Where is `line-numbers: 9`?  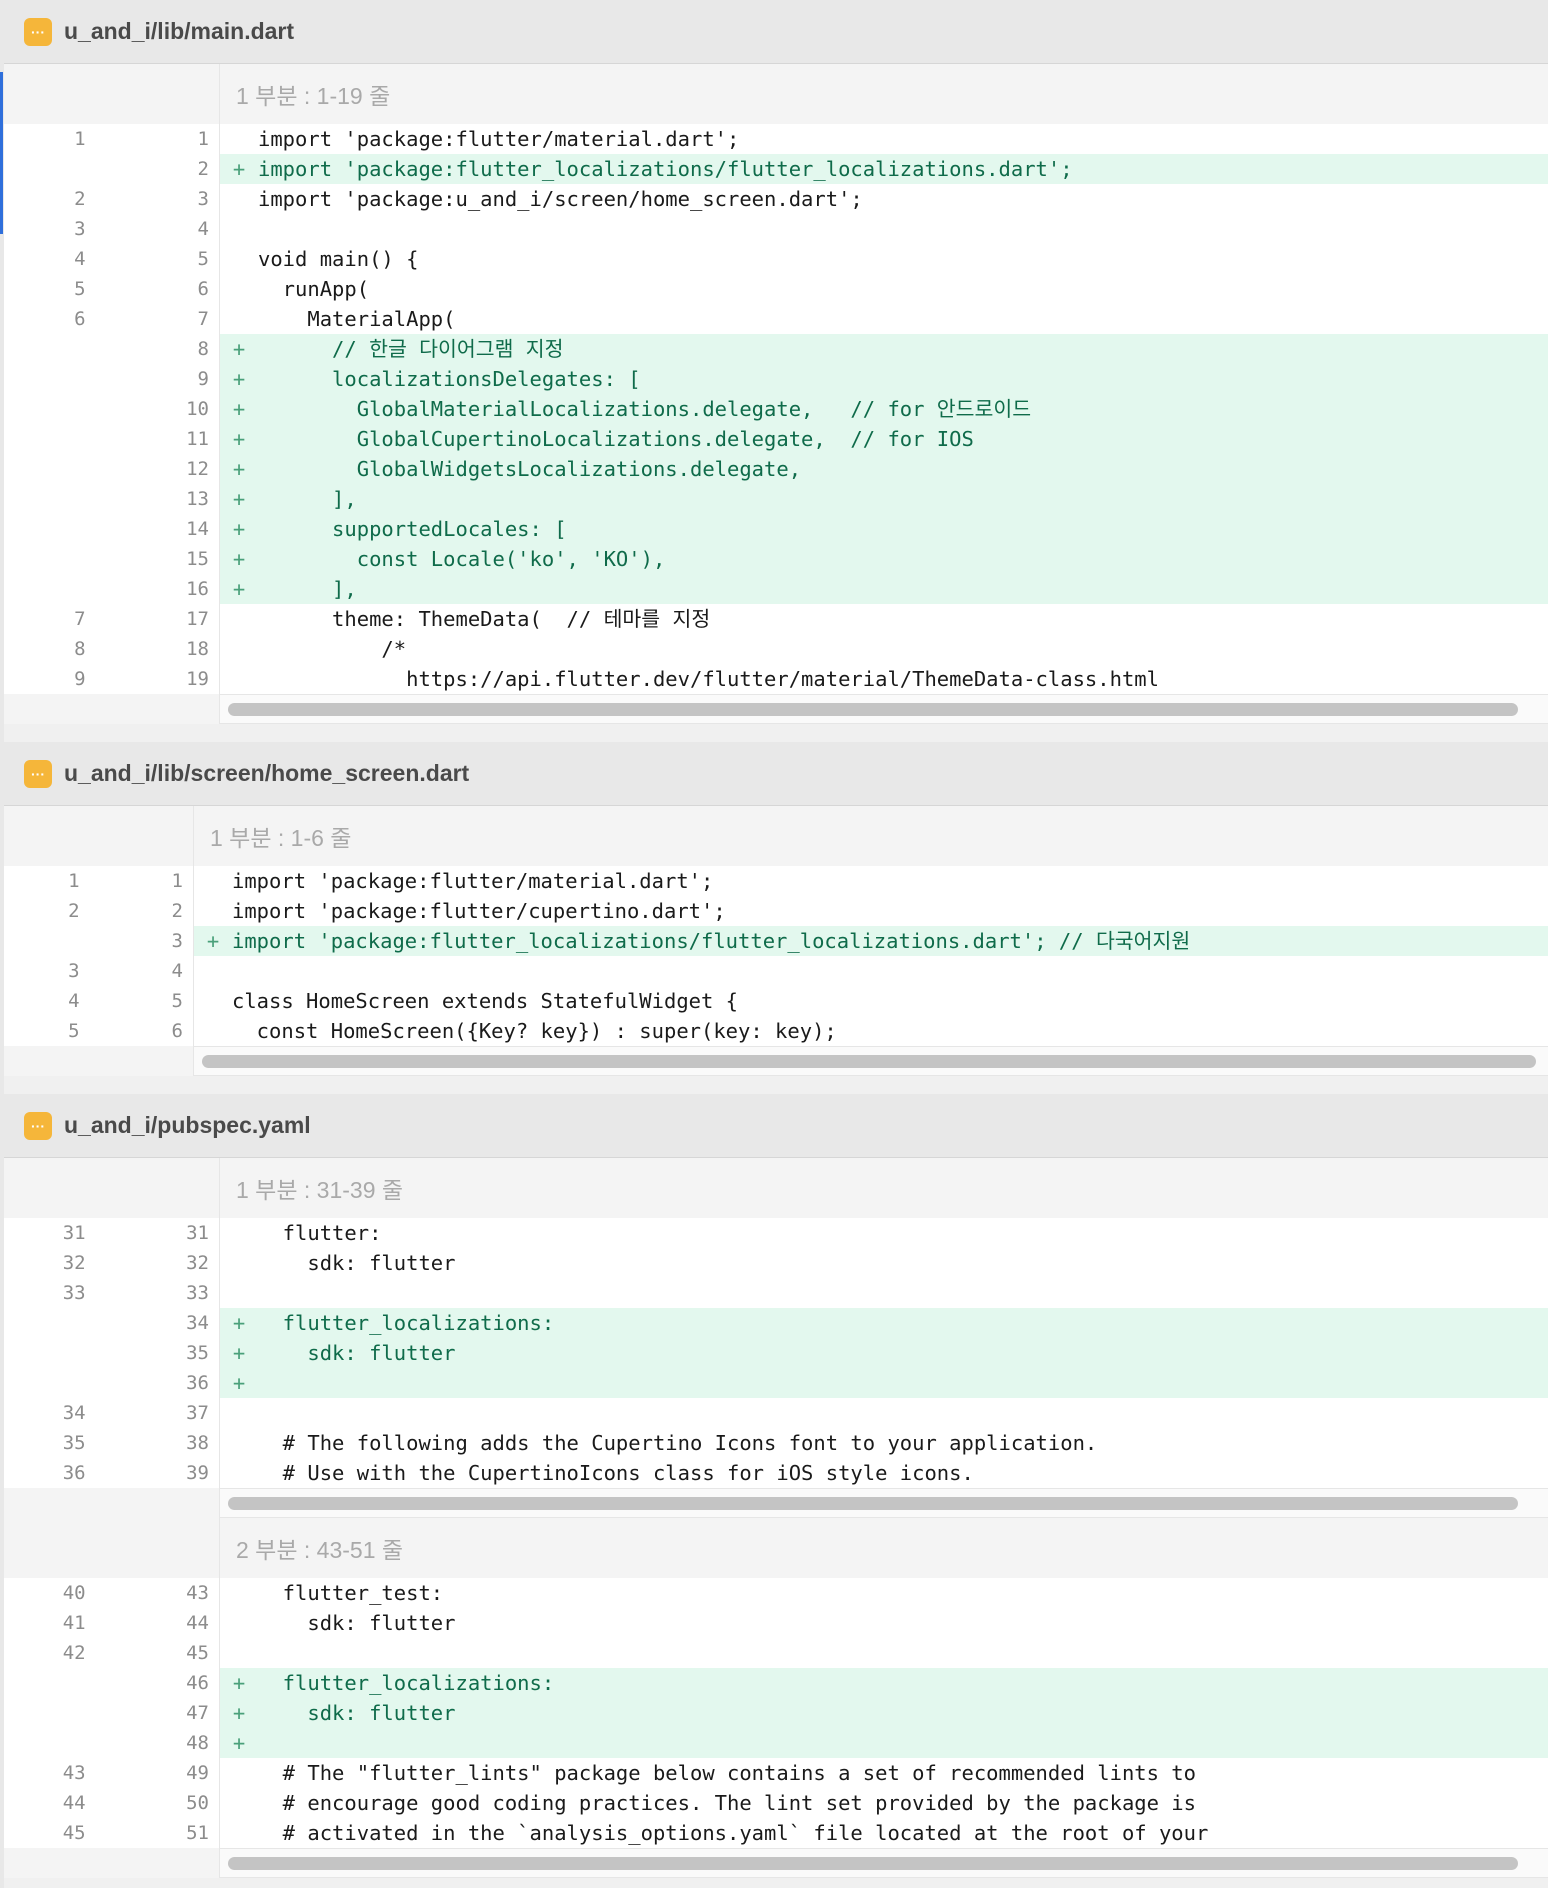
line-numbers: 9 is located at coordinates (111, 379).